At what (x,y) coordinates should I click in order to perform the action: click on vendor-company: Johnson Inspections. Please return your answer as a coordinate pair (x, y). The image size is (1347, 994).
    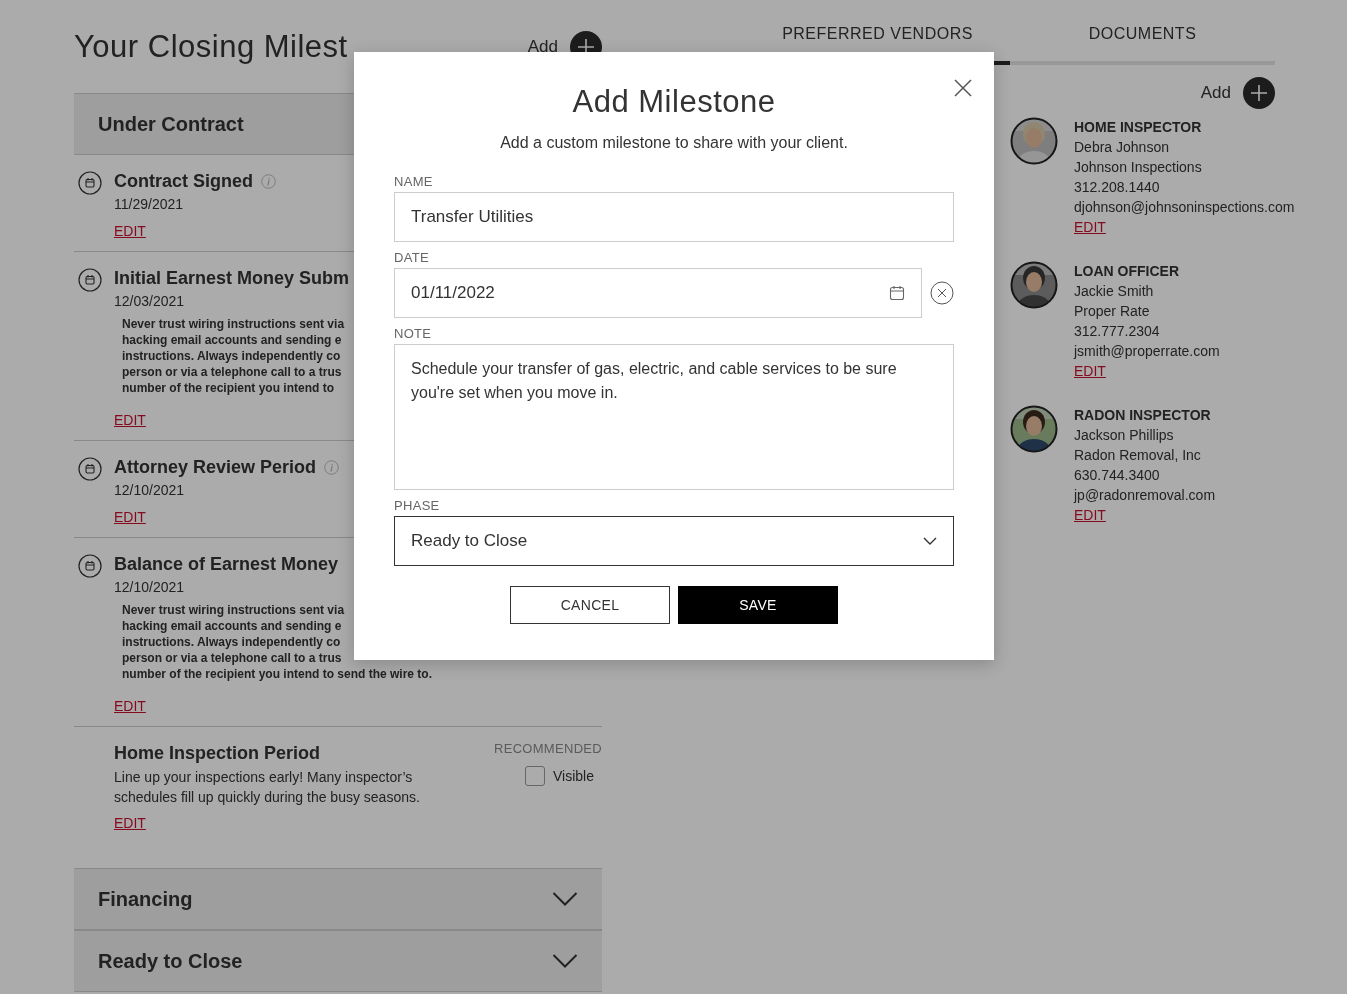
    Looking at the image, I should click on (1138, 167).